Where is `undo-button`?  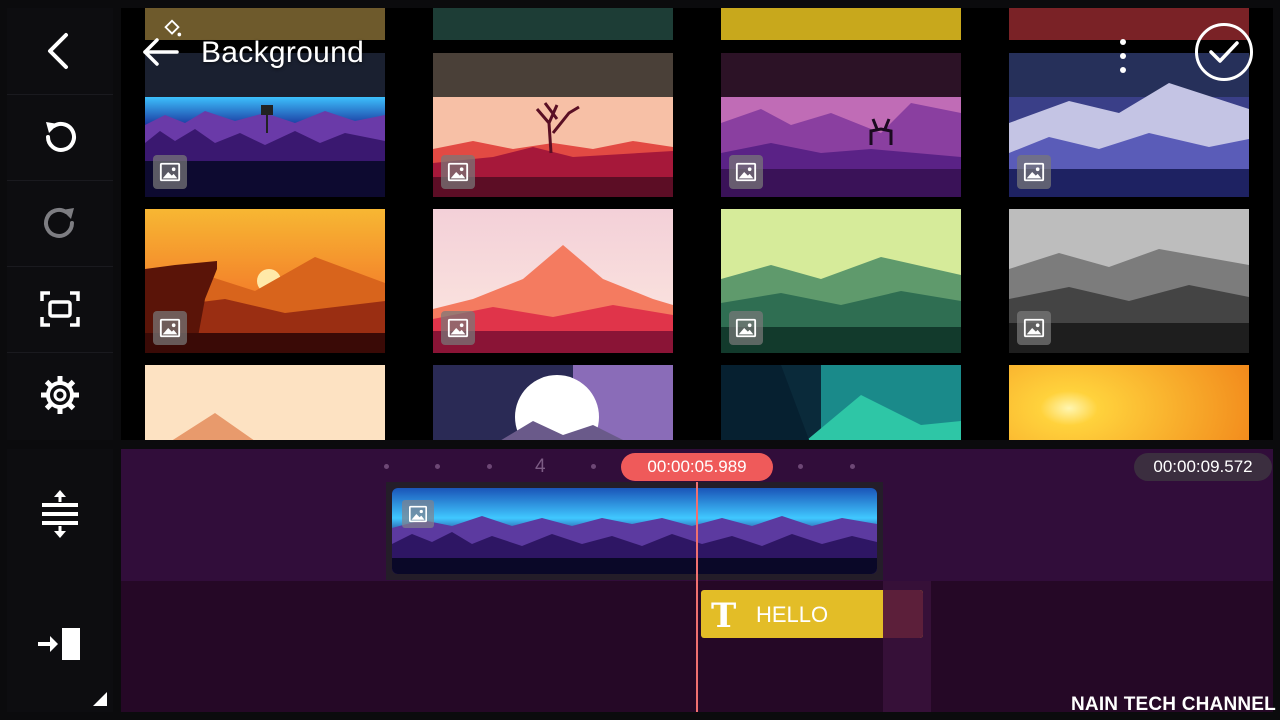 undo-button is located at coordinates (60, 137).